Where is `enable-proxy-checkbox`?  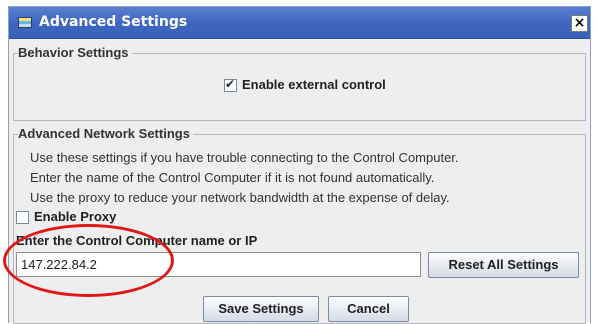 enable-proxy-checkbox is located at coordinates (22, 217).